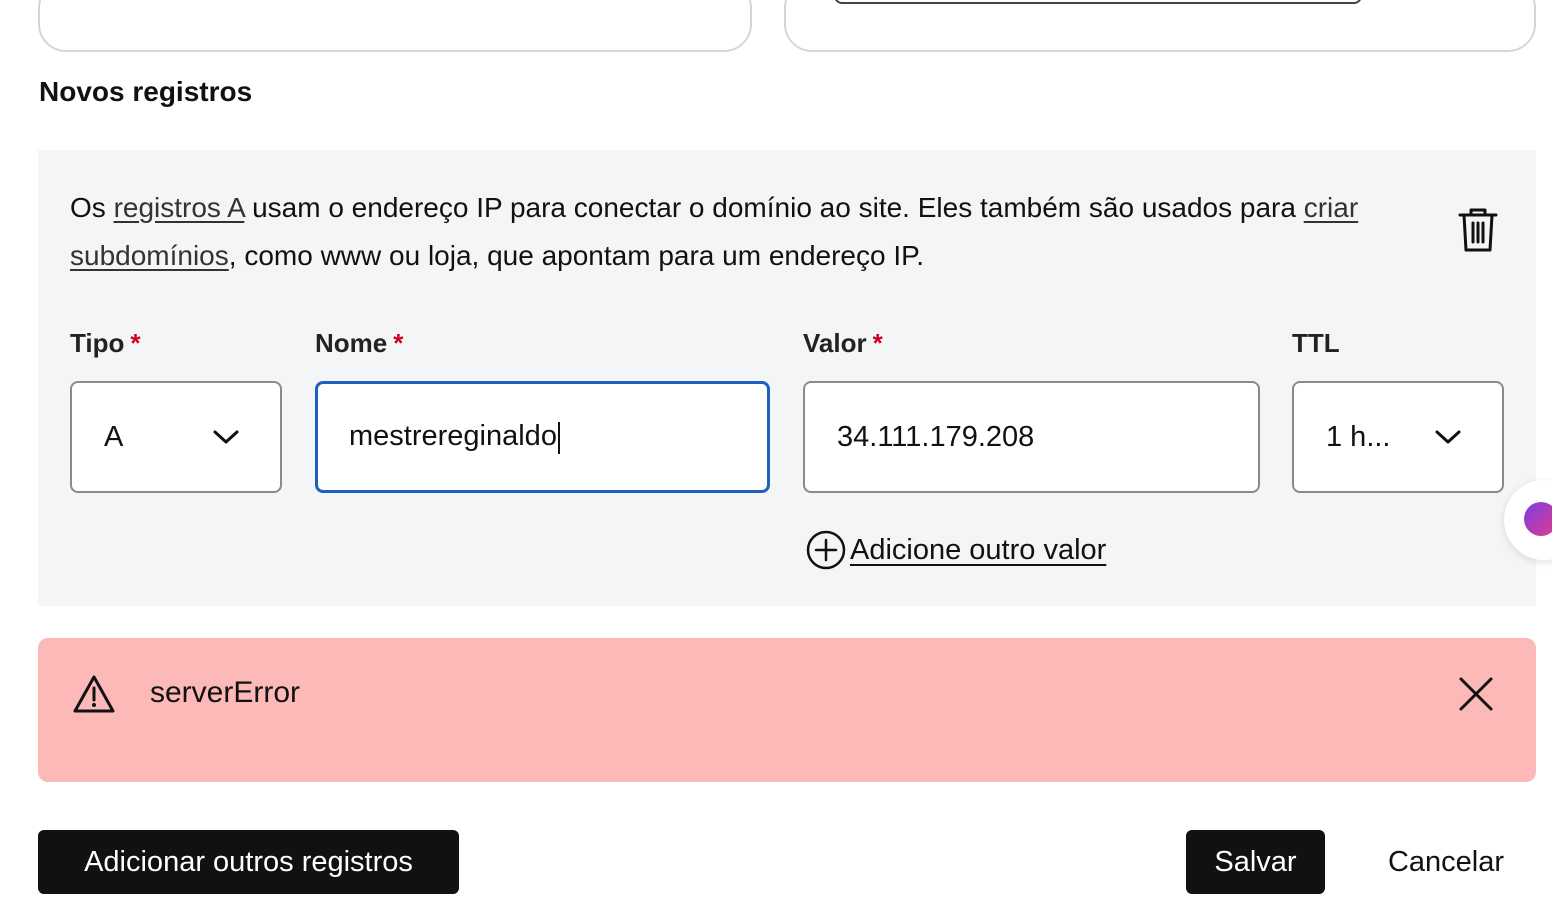 The height and width of the screenshot is (924, 1552). What do you see at coordinates (1476, 694) in the screenshot?
I see `close-icon` at bounding box center [1476, 694].